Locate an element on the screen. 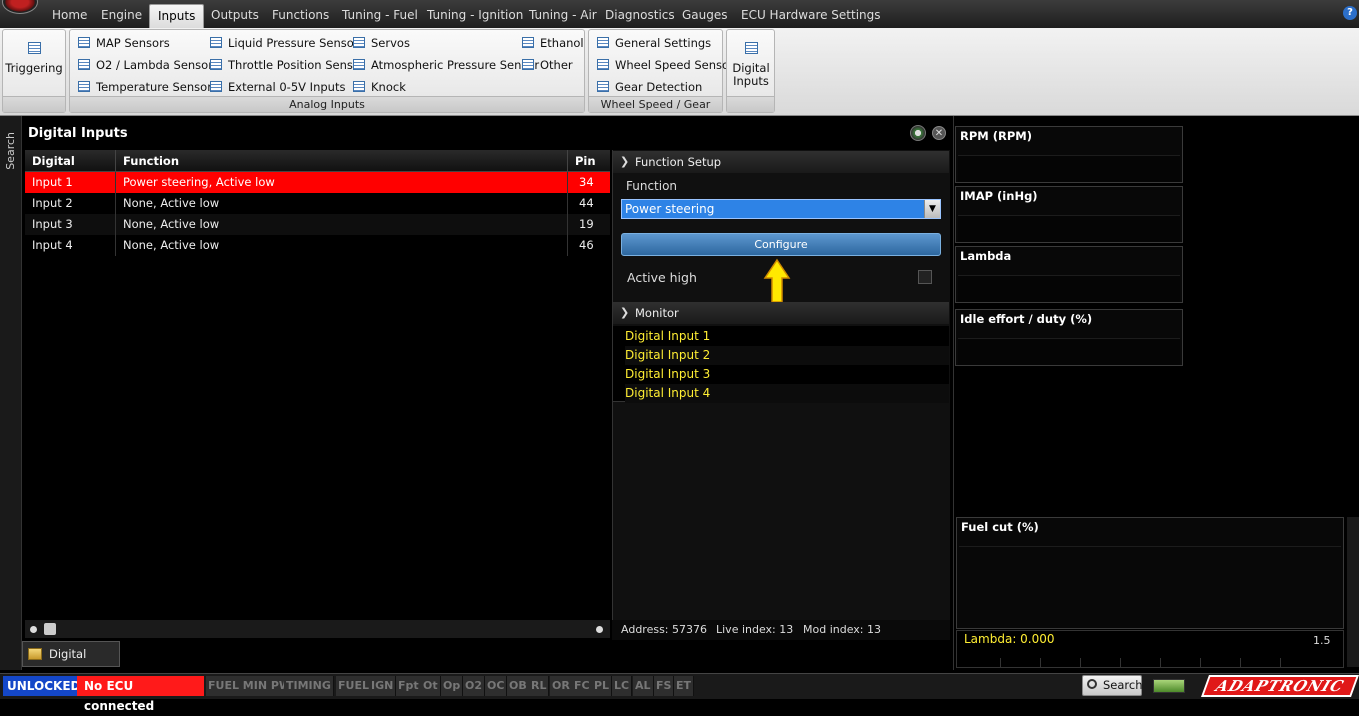  table-row: Input 4 None, Active low 46 is located at coordinates (317, 245).